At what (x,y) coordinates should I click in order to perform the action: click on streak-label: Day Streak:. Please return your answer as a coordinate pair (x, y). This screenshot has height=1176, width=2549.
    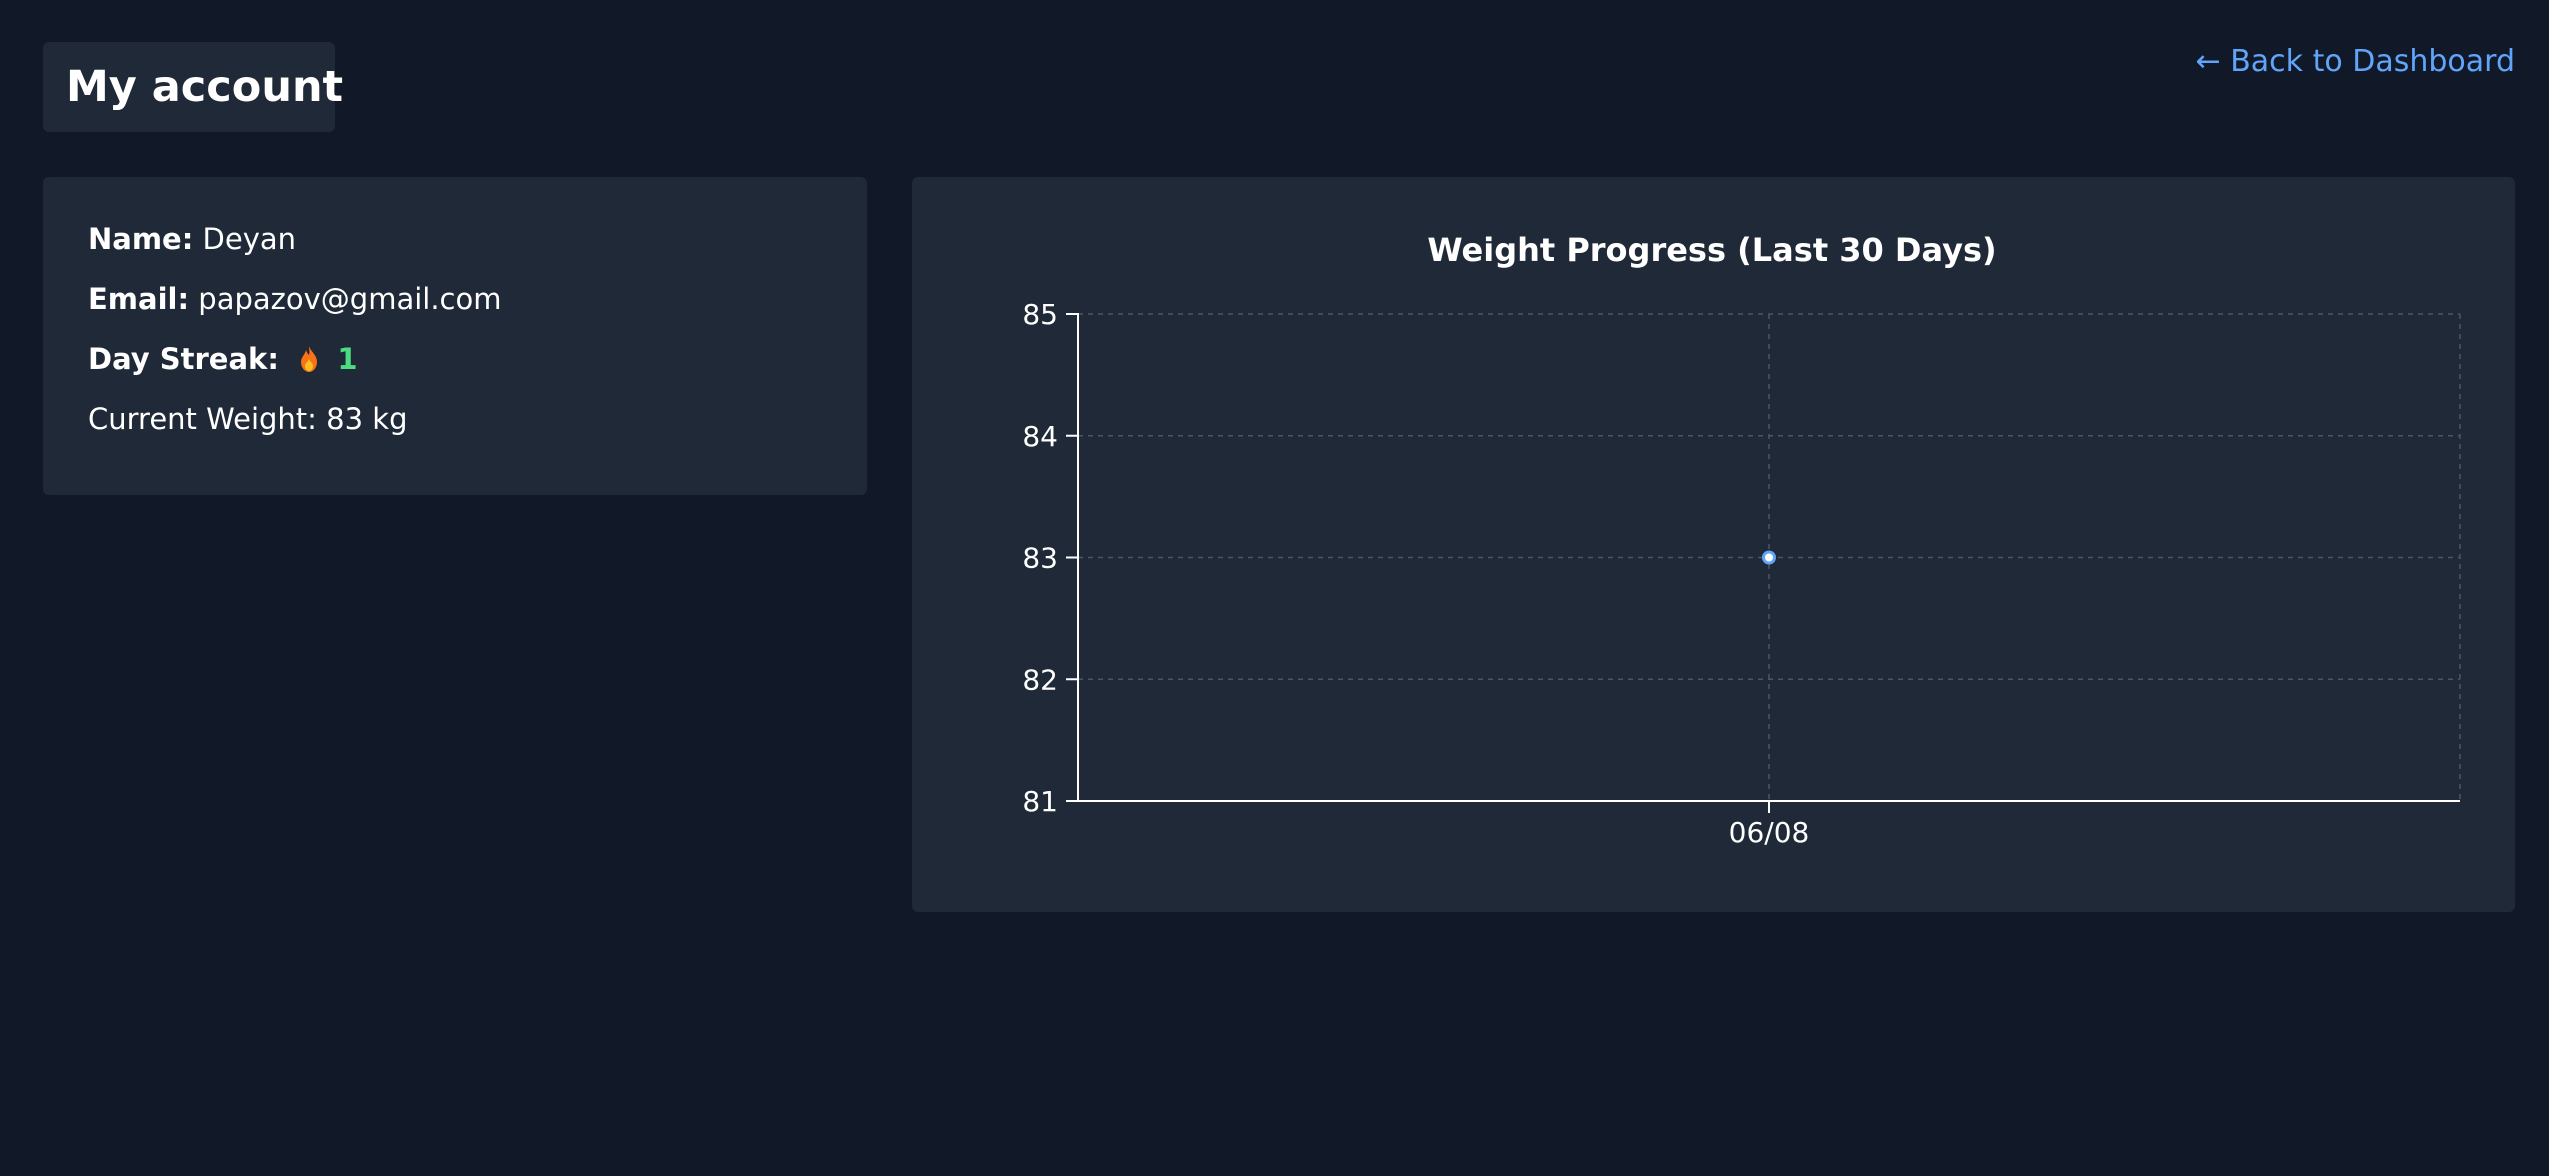
    Looking at the image, I should click on (183, 359).